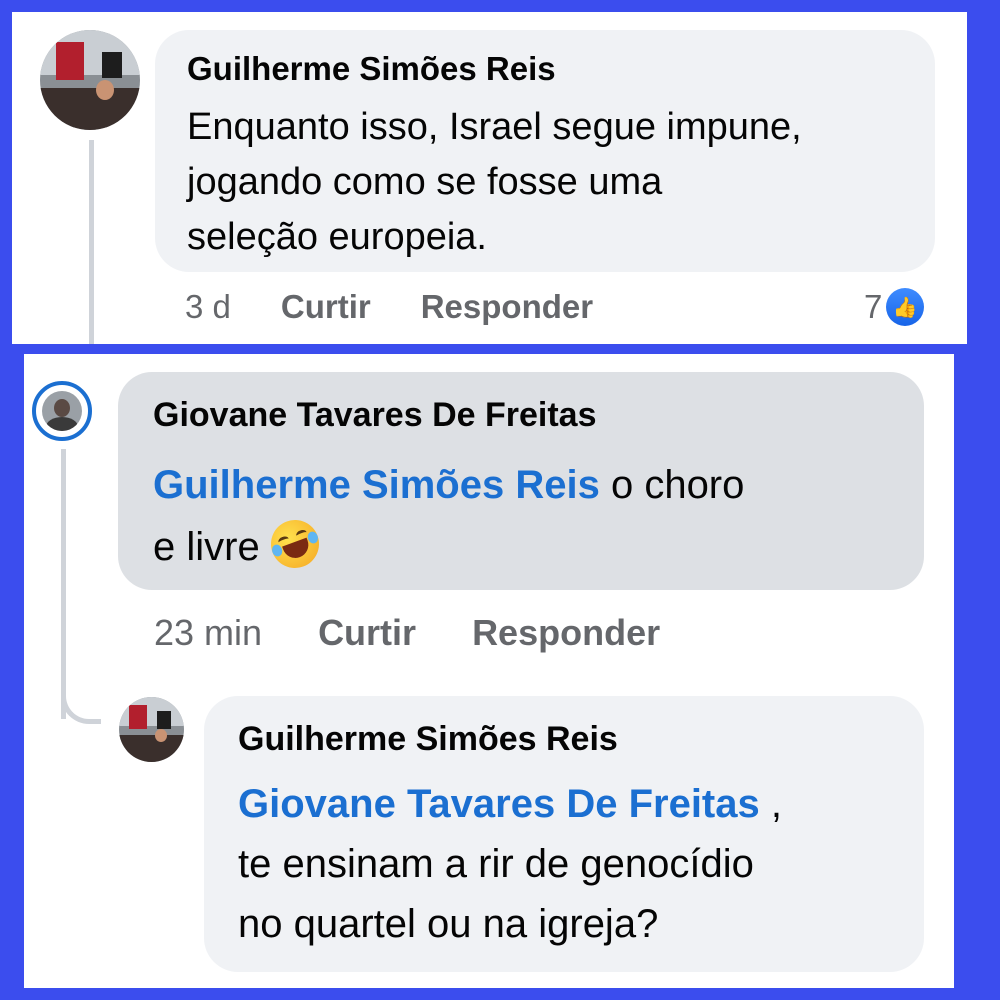 The height and width of the screenshot is (1000, 1000). Describe the element at coordinates (208, 307) in the screenshot. I see `comment-timestamp: 3 d` at that location.